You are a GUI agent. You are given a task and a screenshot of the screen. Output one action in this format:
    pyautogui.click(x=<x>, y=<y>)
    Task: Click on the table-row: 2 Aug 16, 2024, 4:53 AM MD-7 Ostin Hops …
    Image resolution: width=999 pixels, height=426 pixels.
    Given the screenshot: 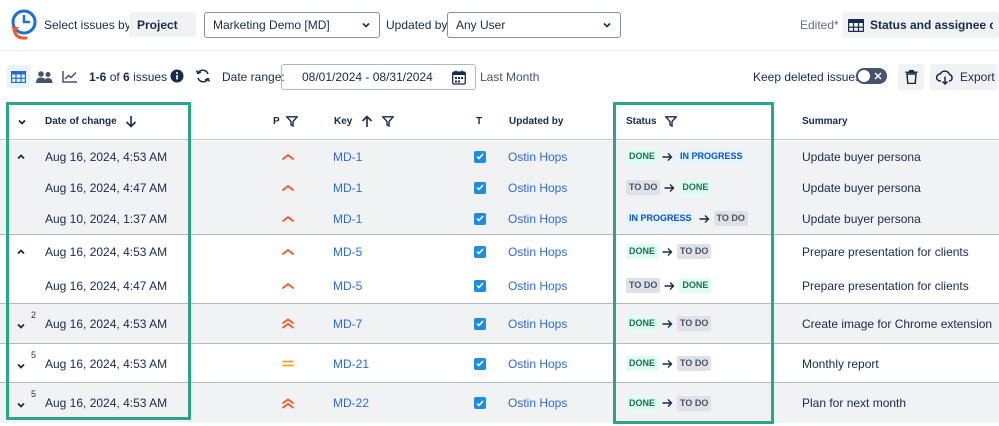 What is the action you would take?
    pyautogui.click(x=499, y=323)
    